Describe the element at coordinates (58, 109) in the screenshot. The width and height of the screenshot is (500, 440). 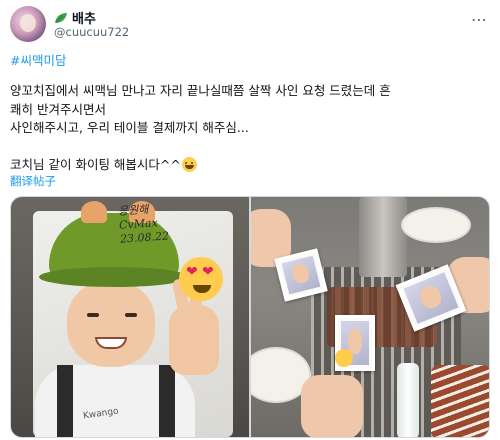
I see `tweet-line: 쾌히 반겨주시면서` at that location.